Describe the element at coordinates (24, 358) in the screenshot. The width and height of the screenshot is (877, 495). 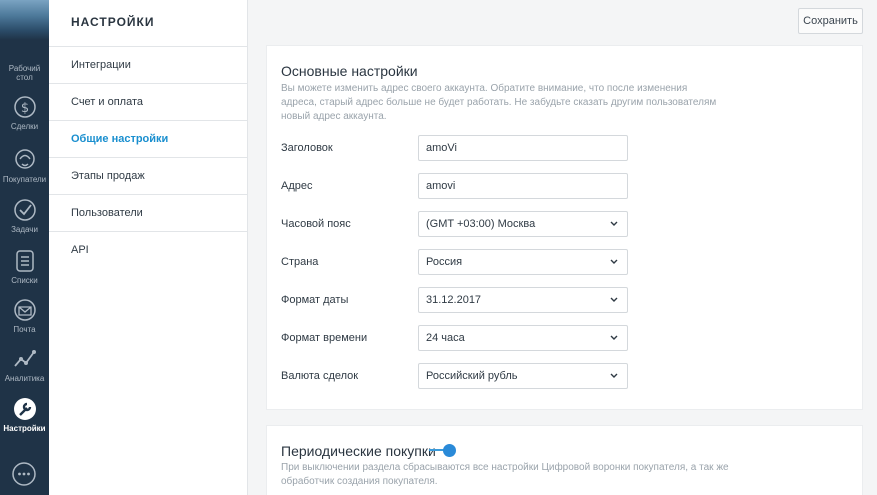
I see `analytics-icon` at that location.